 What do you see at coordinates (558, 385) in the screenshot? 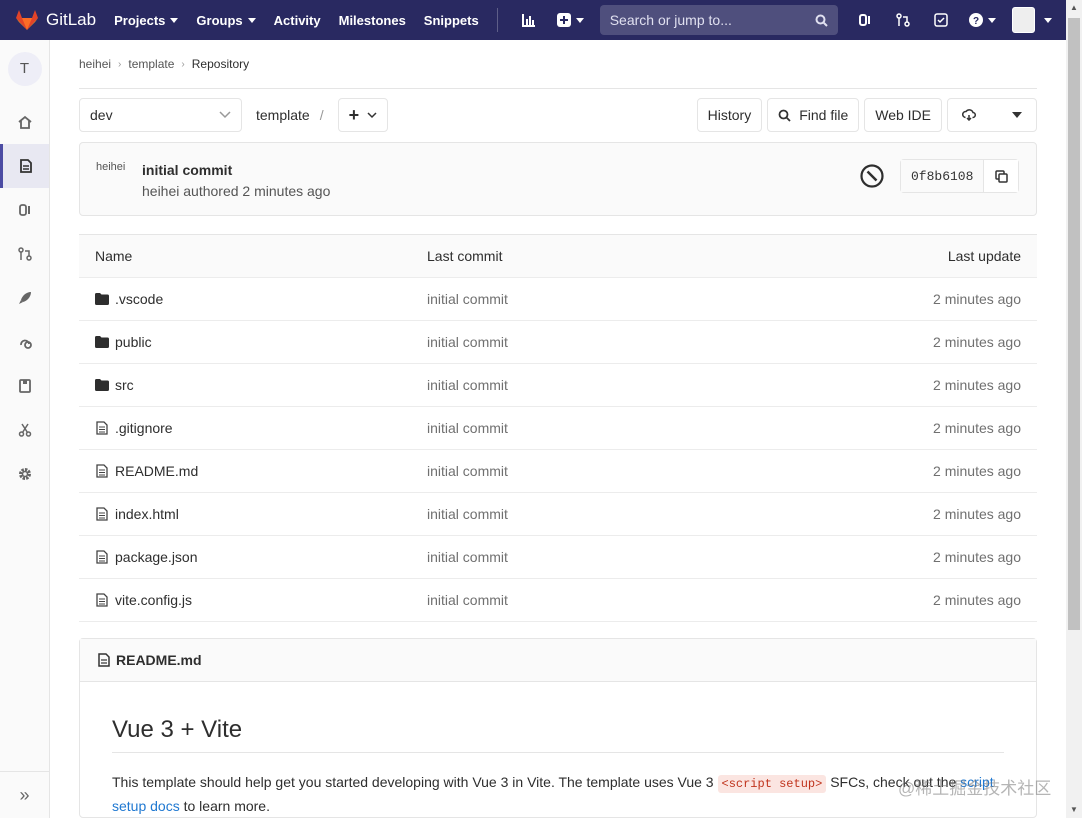
I see `table-row: src initial commit 2 minutes ago` at bounding box center [558, 385].